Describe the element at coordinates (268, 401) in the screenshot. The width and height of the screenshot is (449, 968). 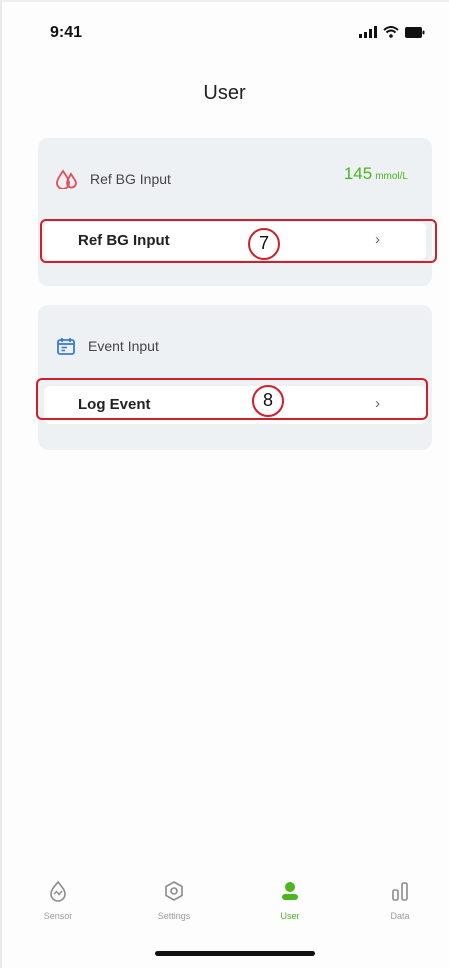
I see `annotation-marker-8: 8` at that location.